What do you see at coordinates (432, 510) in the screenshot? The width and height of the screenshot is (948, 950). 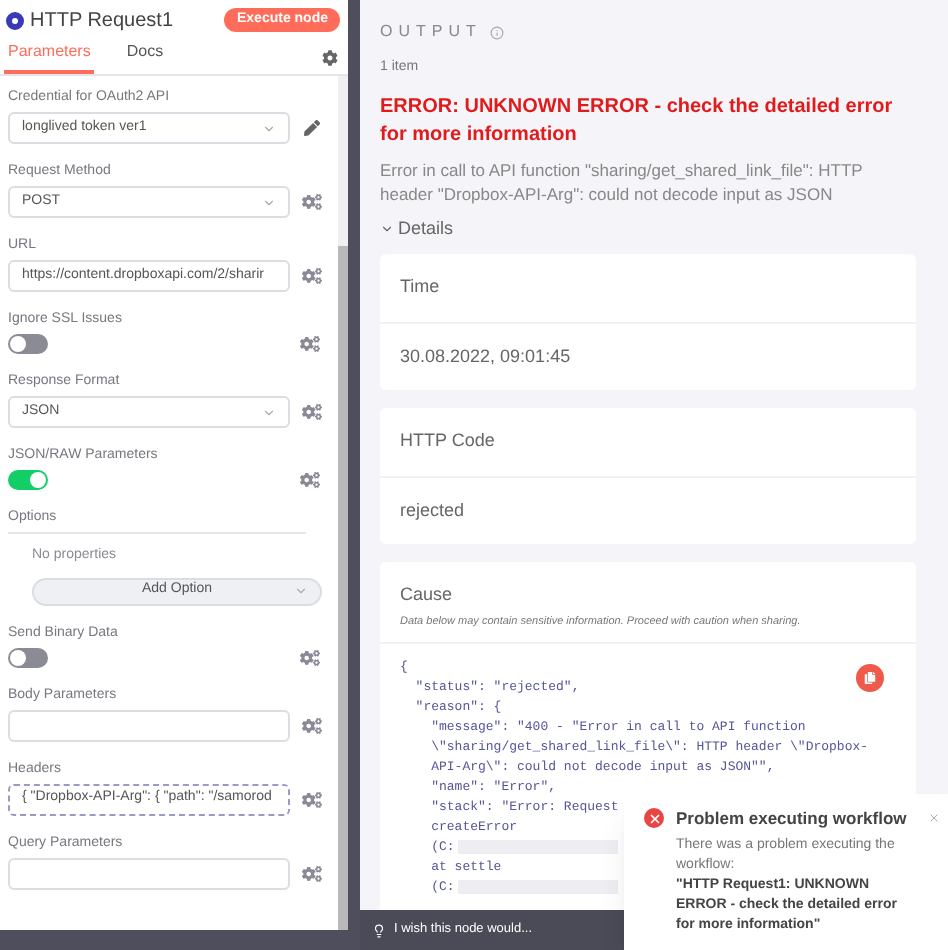 I see `detail-value: rejected` at bounding box center [432, 510].